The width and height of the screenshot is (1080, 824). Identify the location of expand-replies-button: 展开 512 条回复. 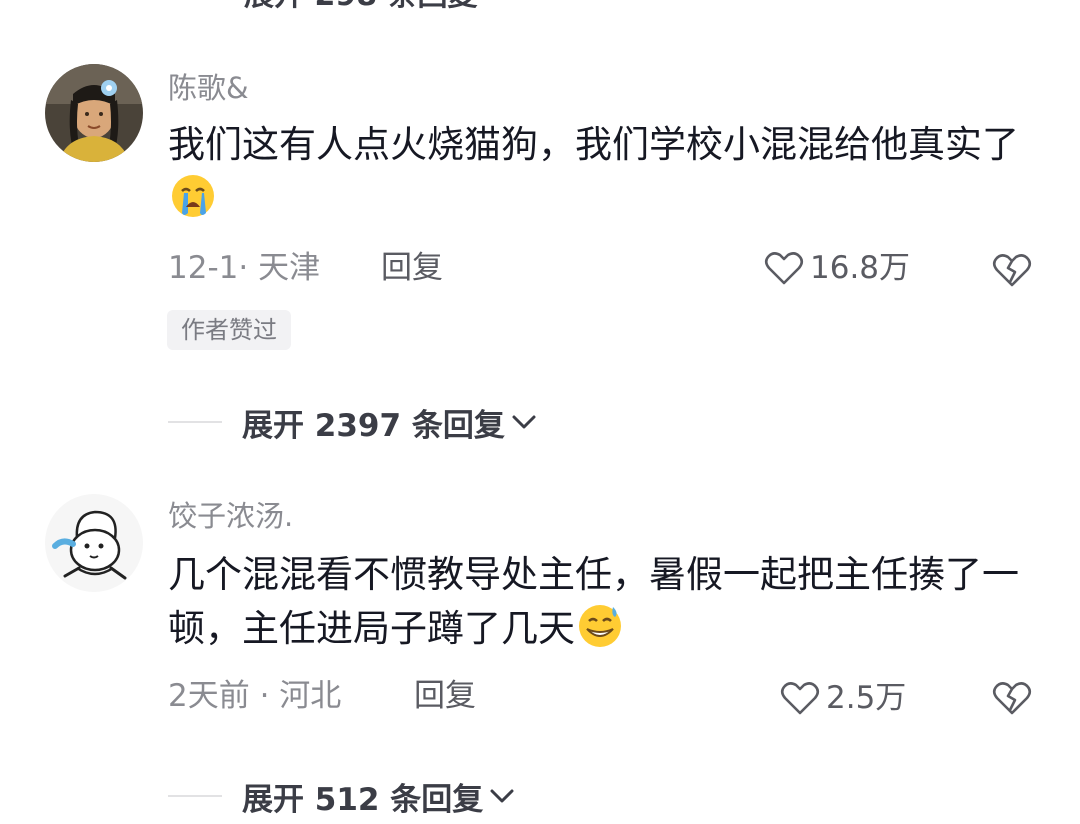
(342, 796).